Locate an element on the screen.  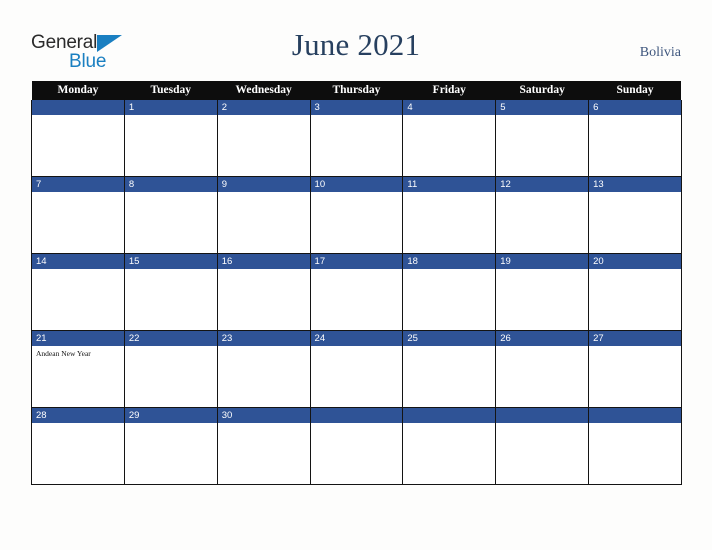
day-cell-content: 27 is located at coordinates (635, 369).